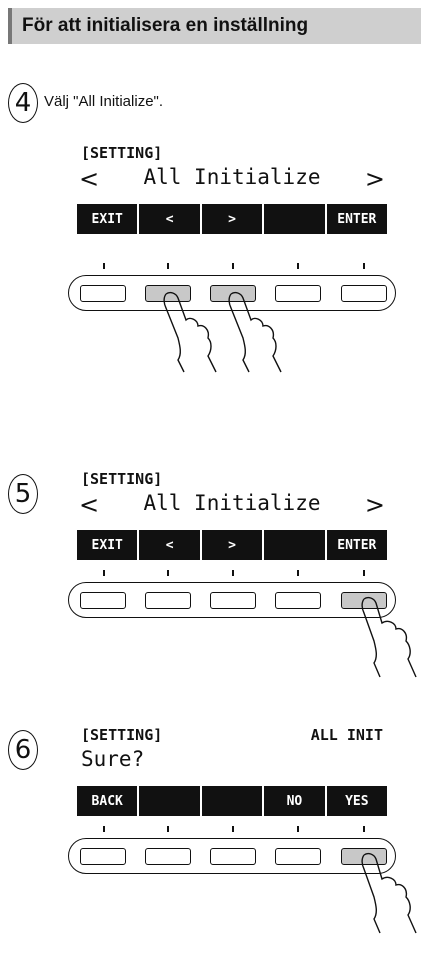 This screenshot has width=429, height=977. I want to click on step-number-5: 5, so click(23, 494).